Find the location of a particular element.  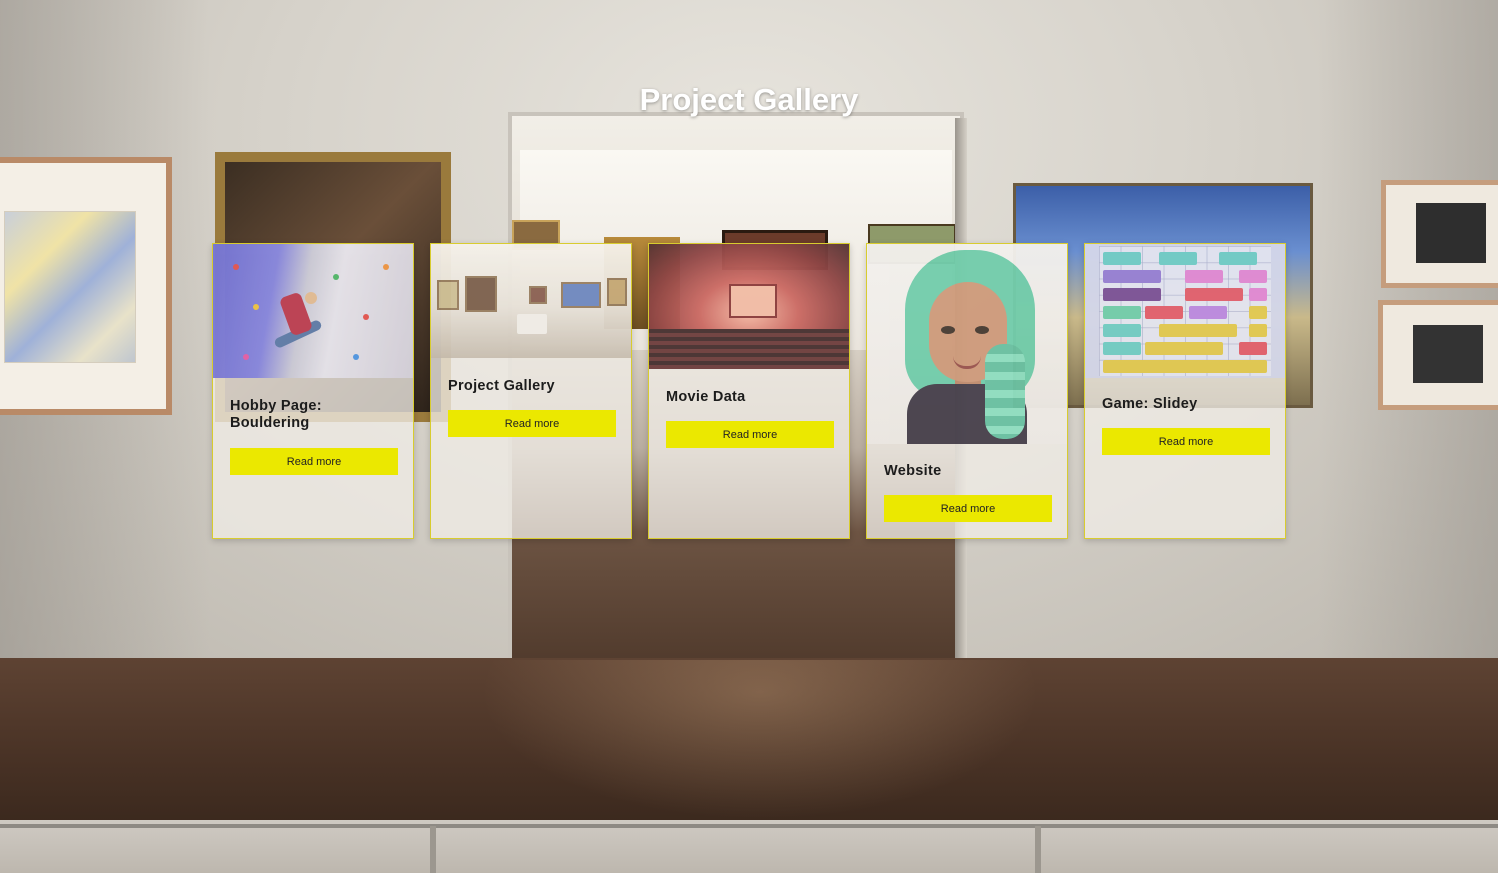

guard-rail is located at coordinates (749, 826).